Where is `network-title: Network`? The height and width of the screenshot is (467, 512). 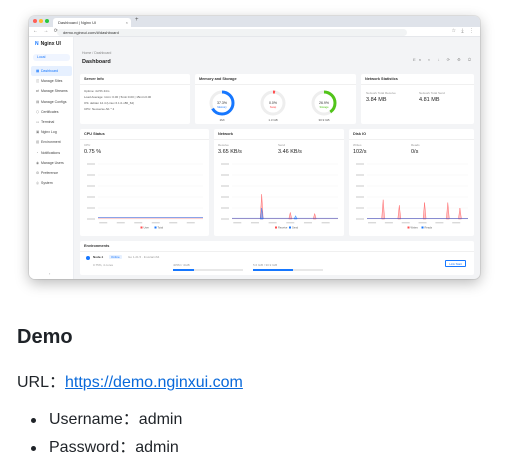 network-title: Network is located at coordinates (225, 134).